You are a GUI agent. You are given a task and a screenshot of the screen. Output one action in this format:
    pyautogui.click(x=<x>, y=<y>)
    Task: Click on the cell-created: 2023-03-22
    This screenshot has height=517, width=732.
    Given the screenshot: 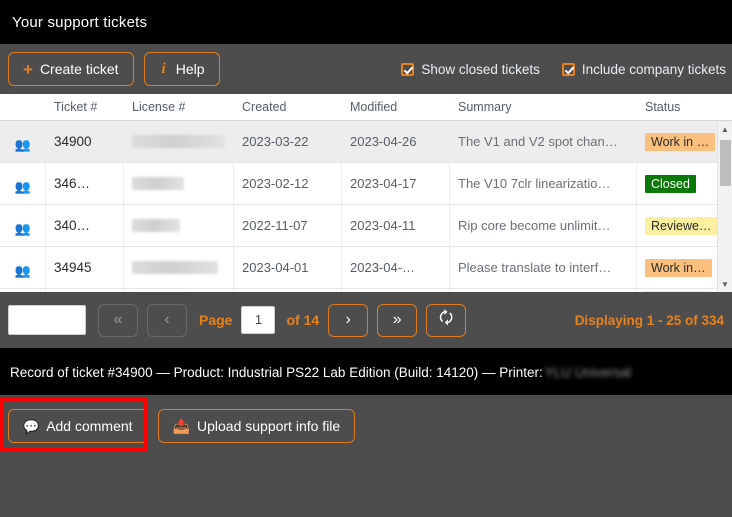 What is the action you would take?
    pyautogui.click(x=288, y=141)
    